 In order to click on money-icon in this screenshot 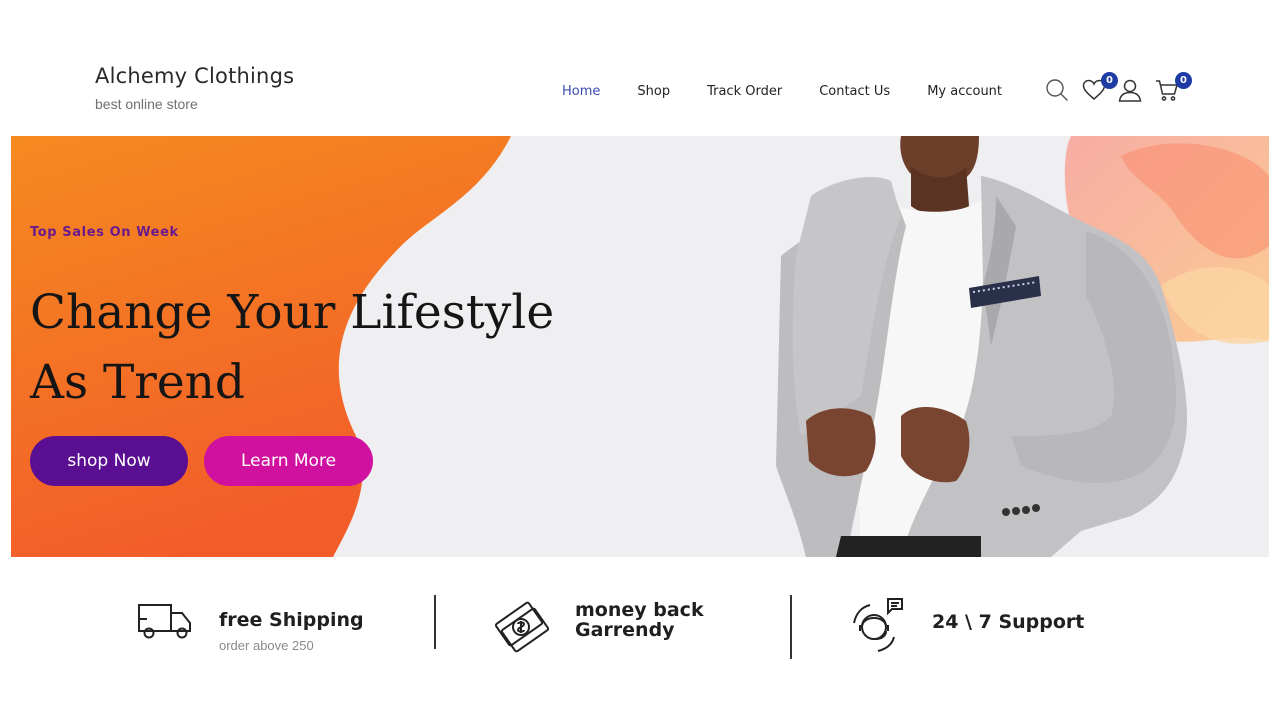, I will do `click(522, 627)`.